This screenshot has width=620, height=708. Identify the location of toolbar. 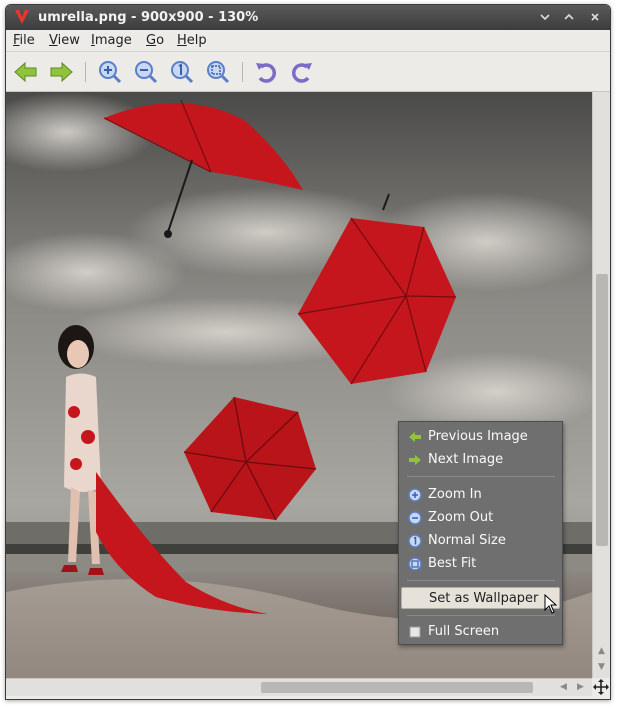
(308, 72).